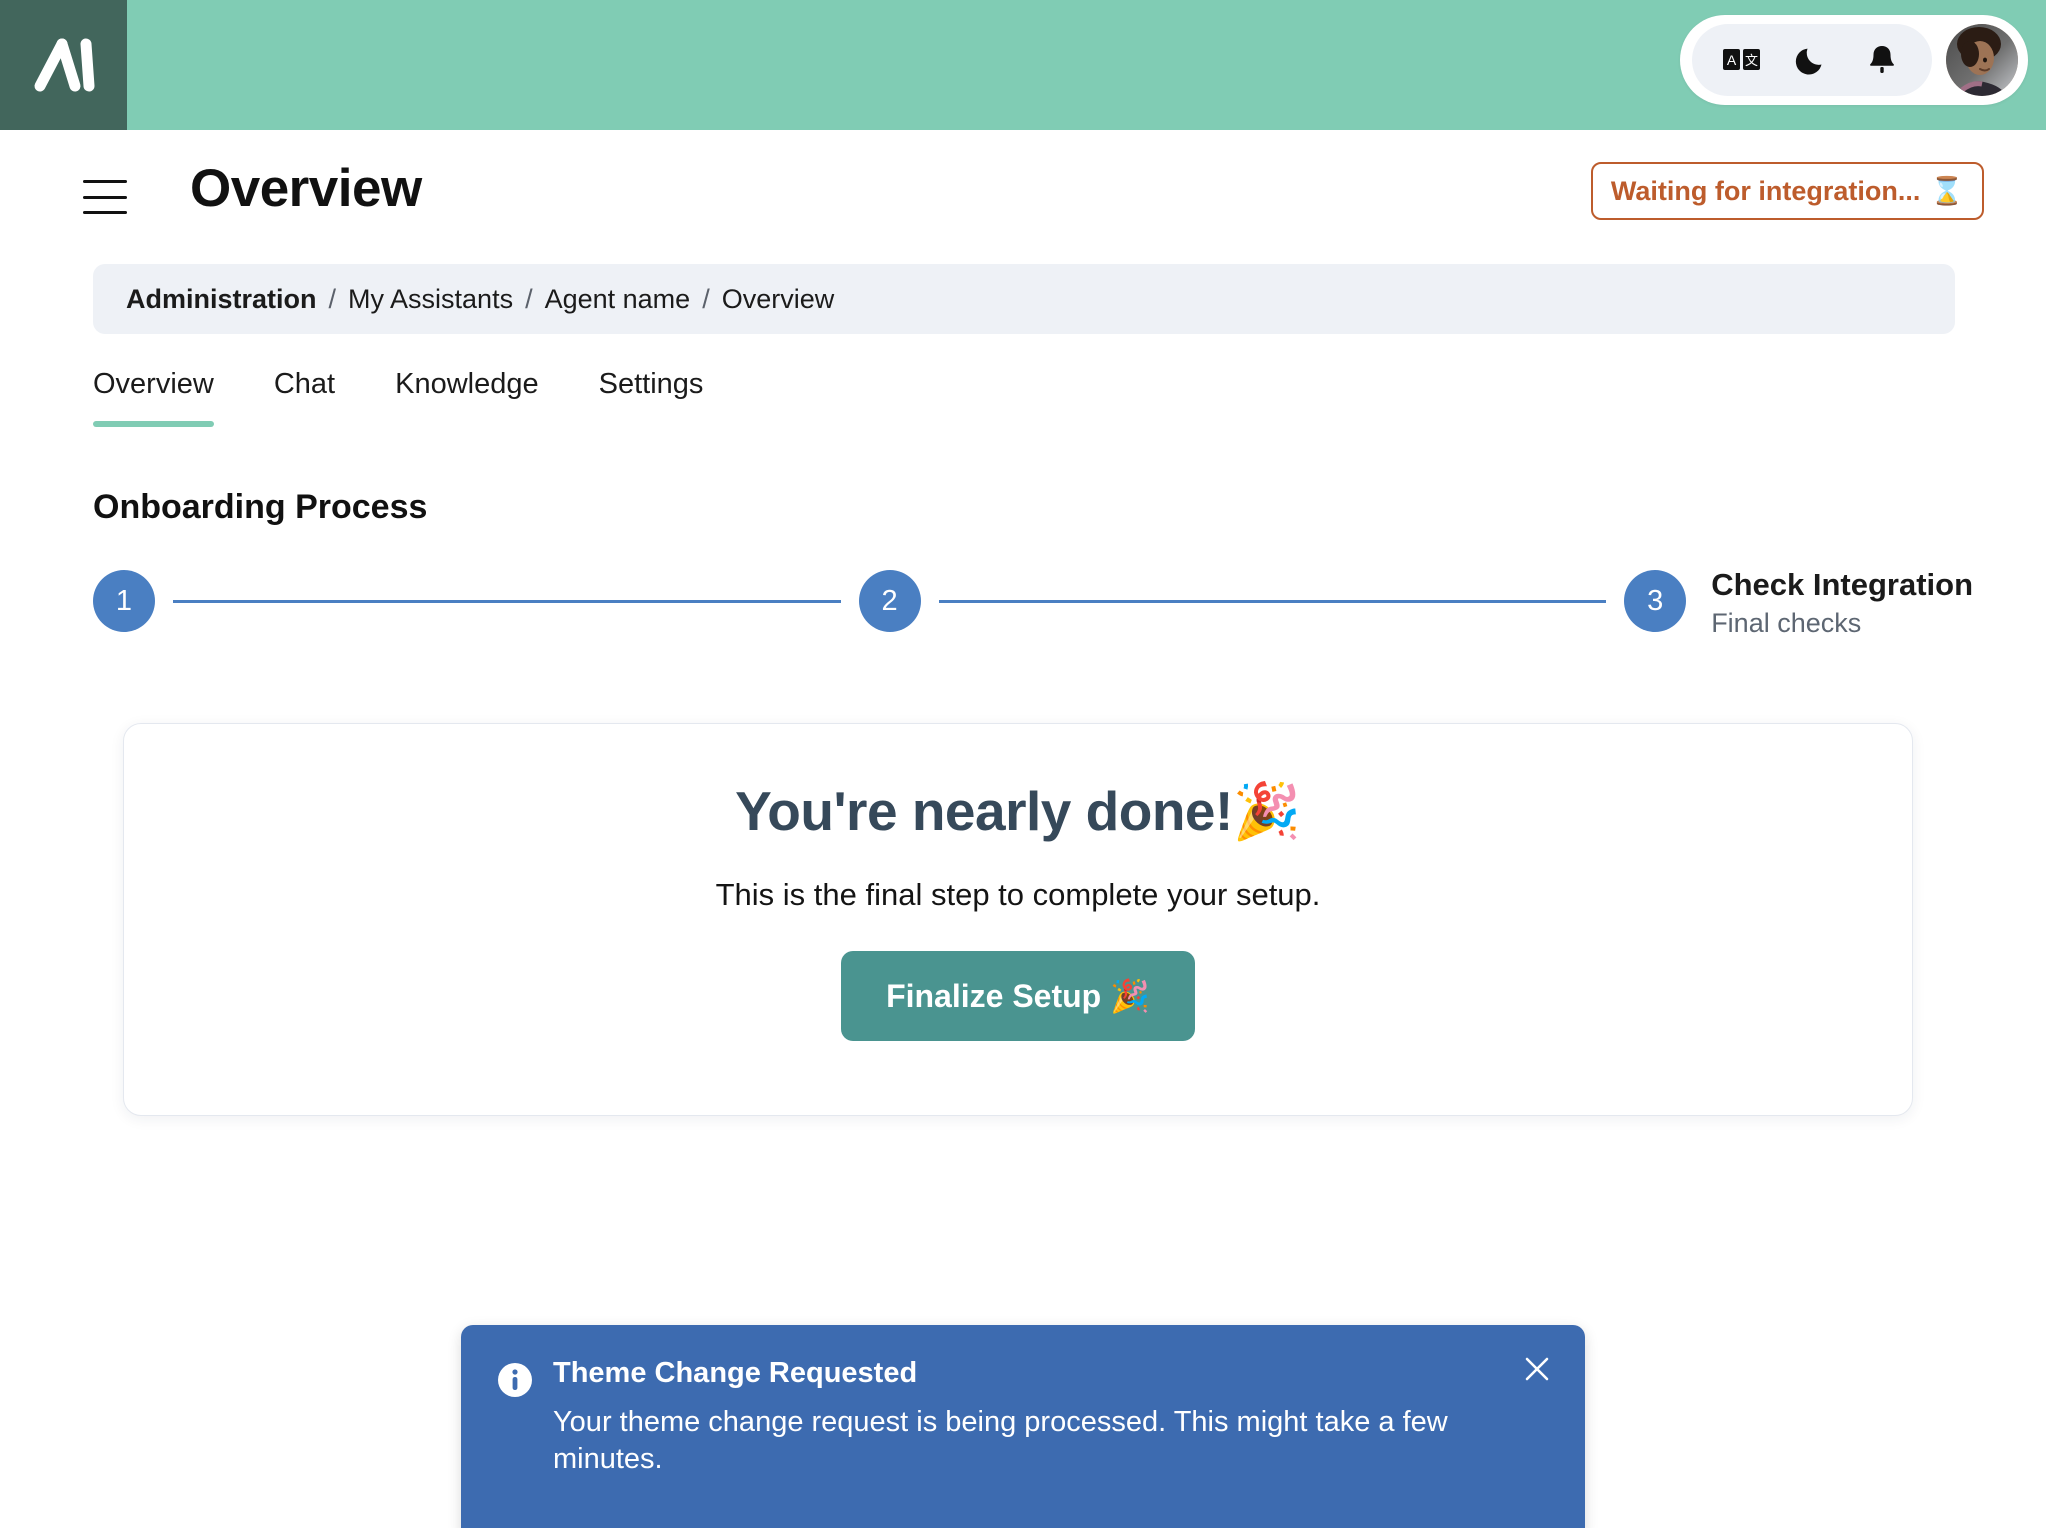 This screenshot has width=2046, height=1528. What do you see at coordinates (1023, 65) in the screenshot?
I see `top-bar: A 文` at bounding box center [1023, 65].